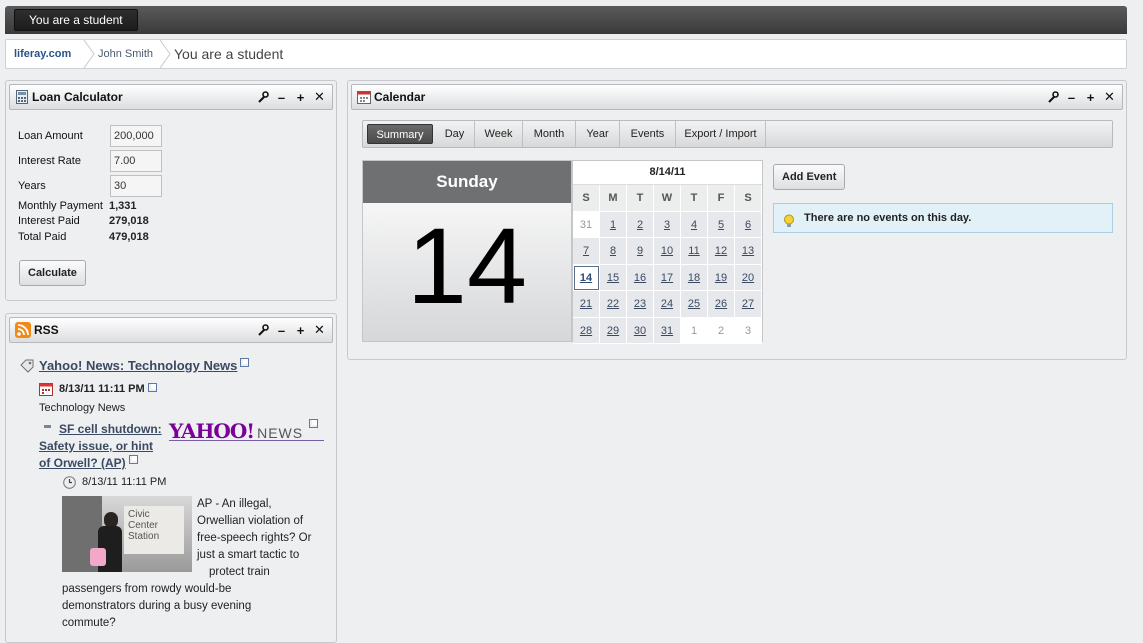 This screenshot has width=1143, height=643. I want to click on calendar-day: 19, so click(721, 277).